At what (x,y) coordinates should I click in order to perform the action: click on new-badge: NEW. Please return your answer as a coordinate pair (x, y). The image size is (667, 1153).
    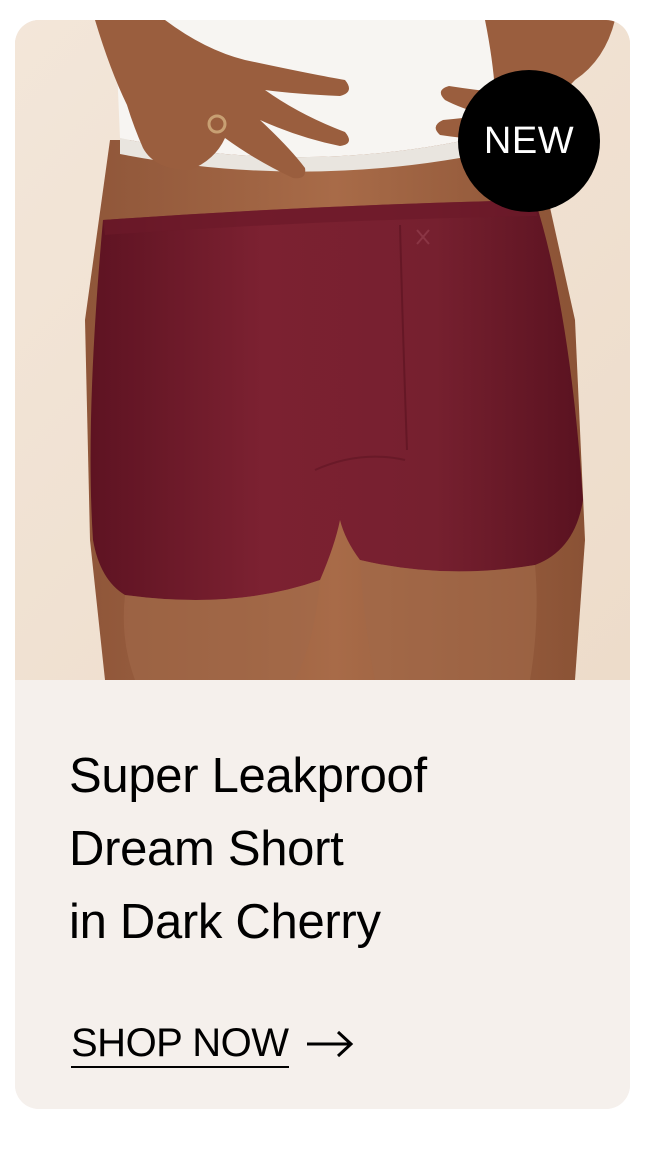
    Looking at the image, I should click on (529, 141).